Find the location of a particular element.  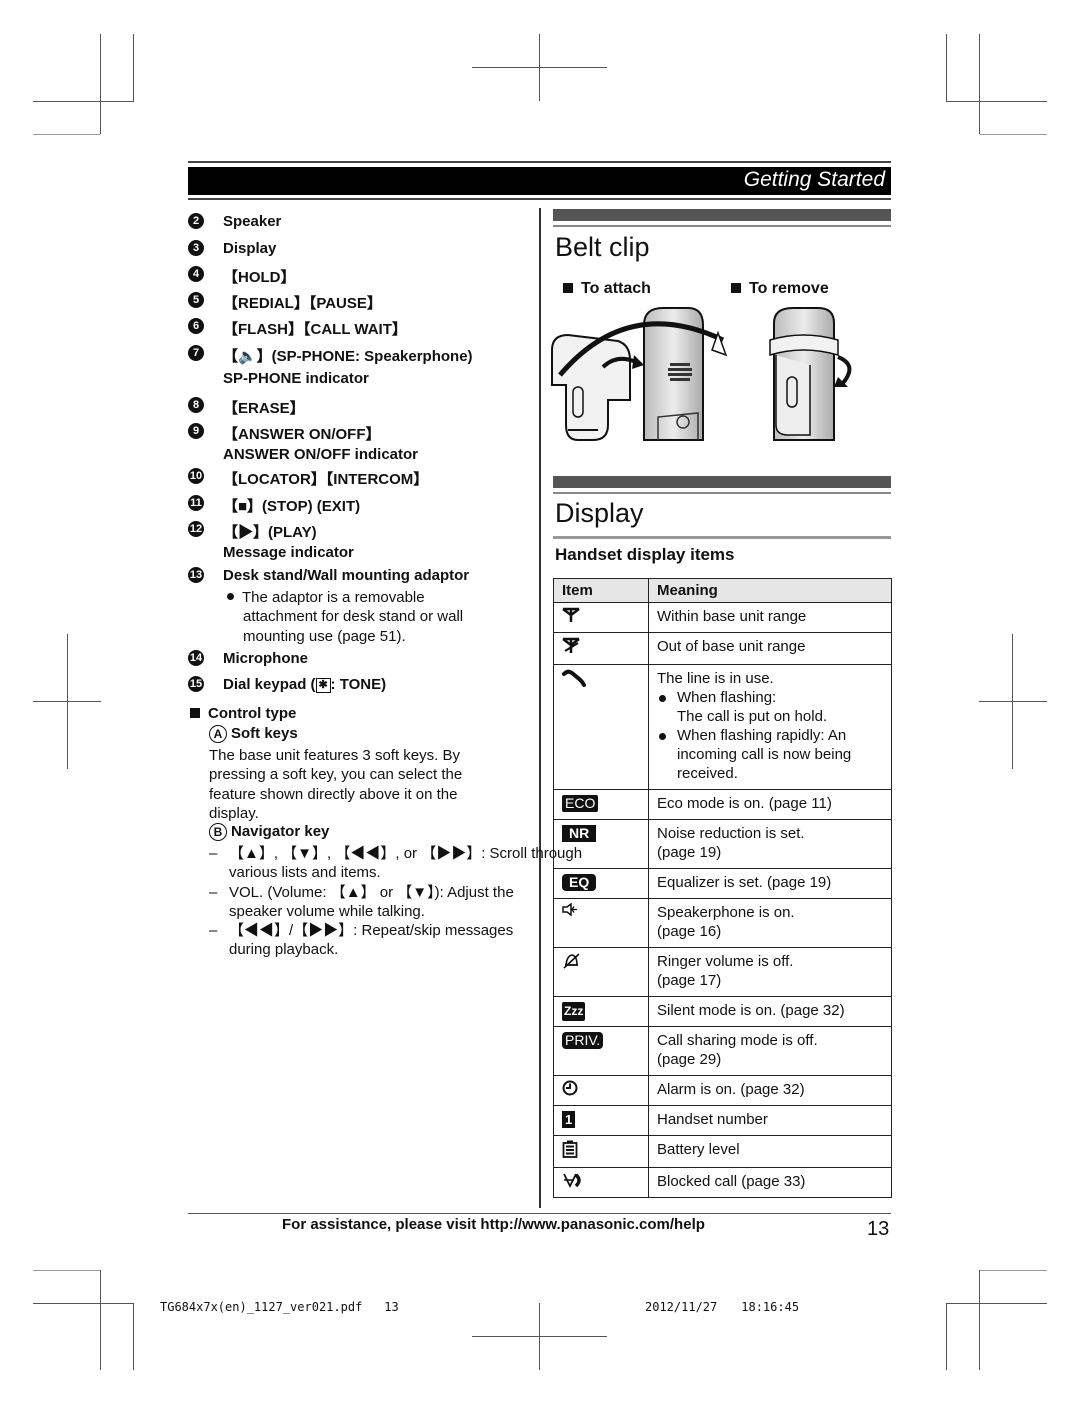

dash-line: various lists and items. is located at coordinates (305, 873).